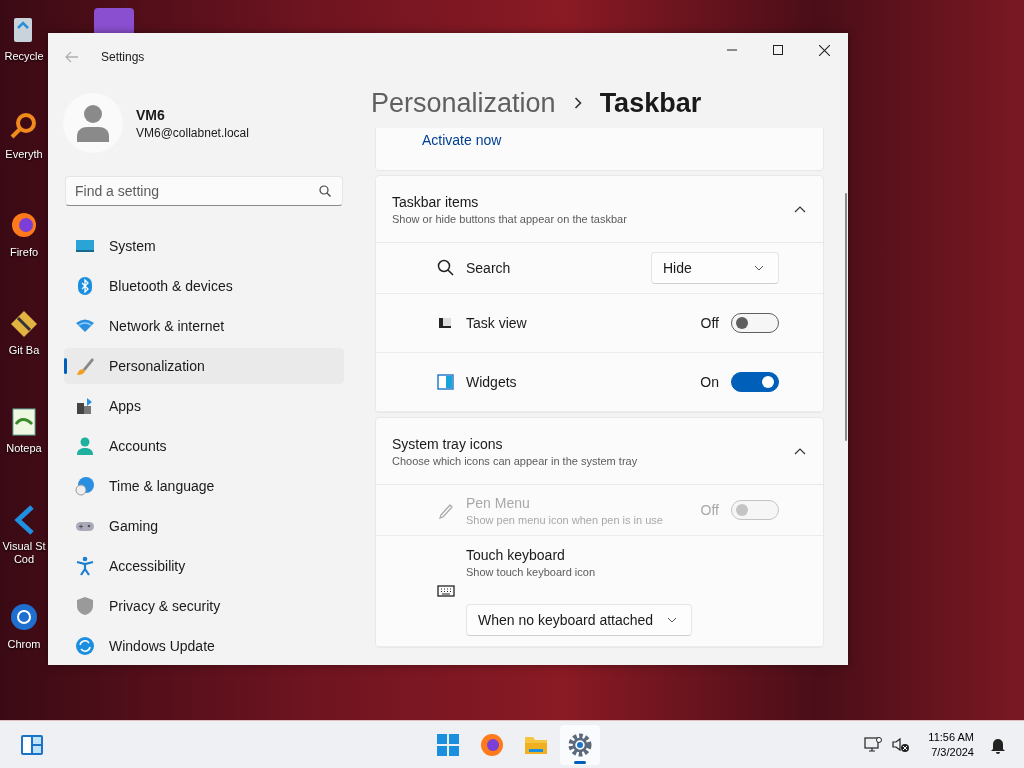 The height and width of the screenshot is (768, 1024). I want to click on scrollbar-thumb, so click(846, 317).